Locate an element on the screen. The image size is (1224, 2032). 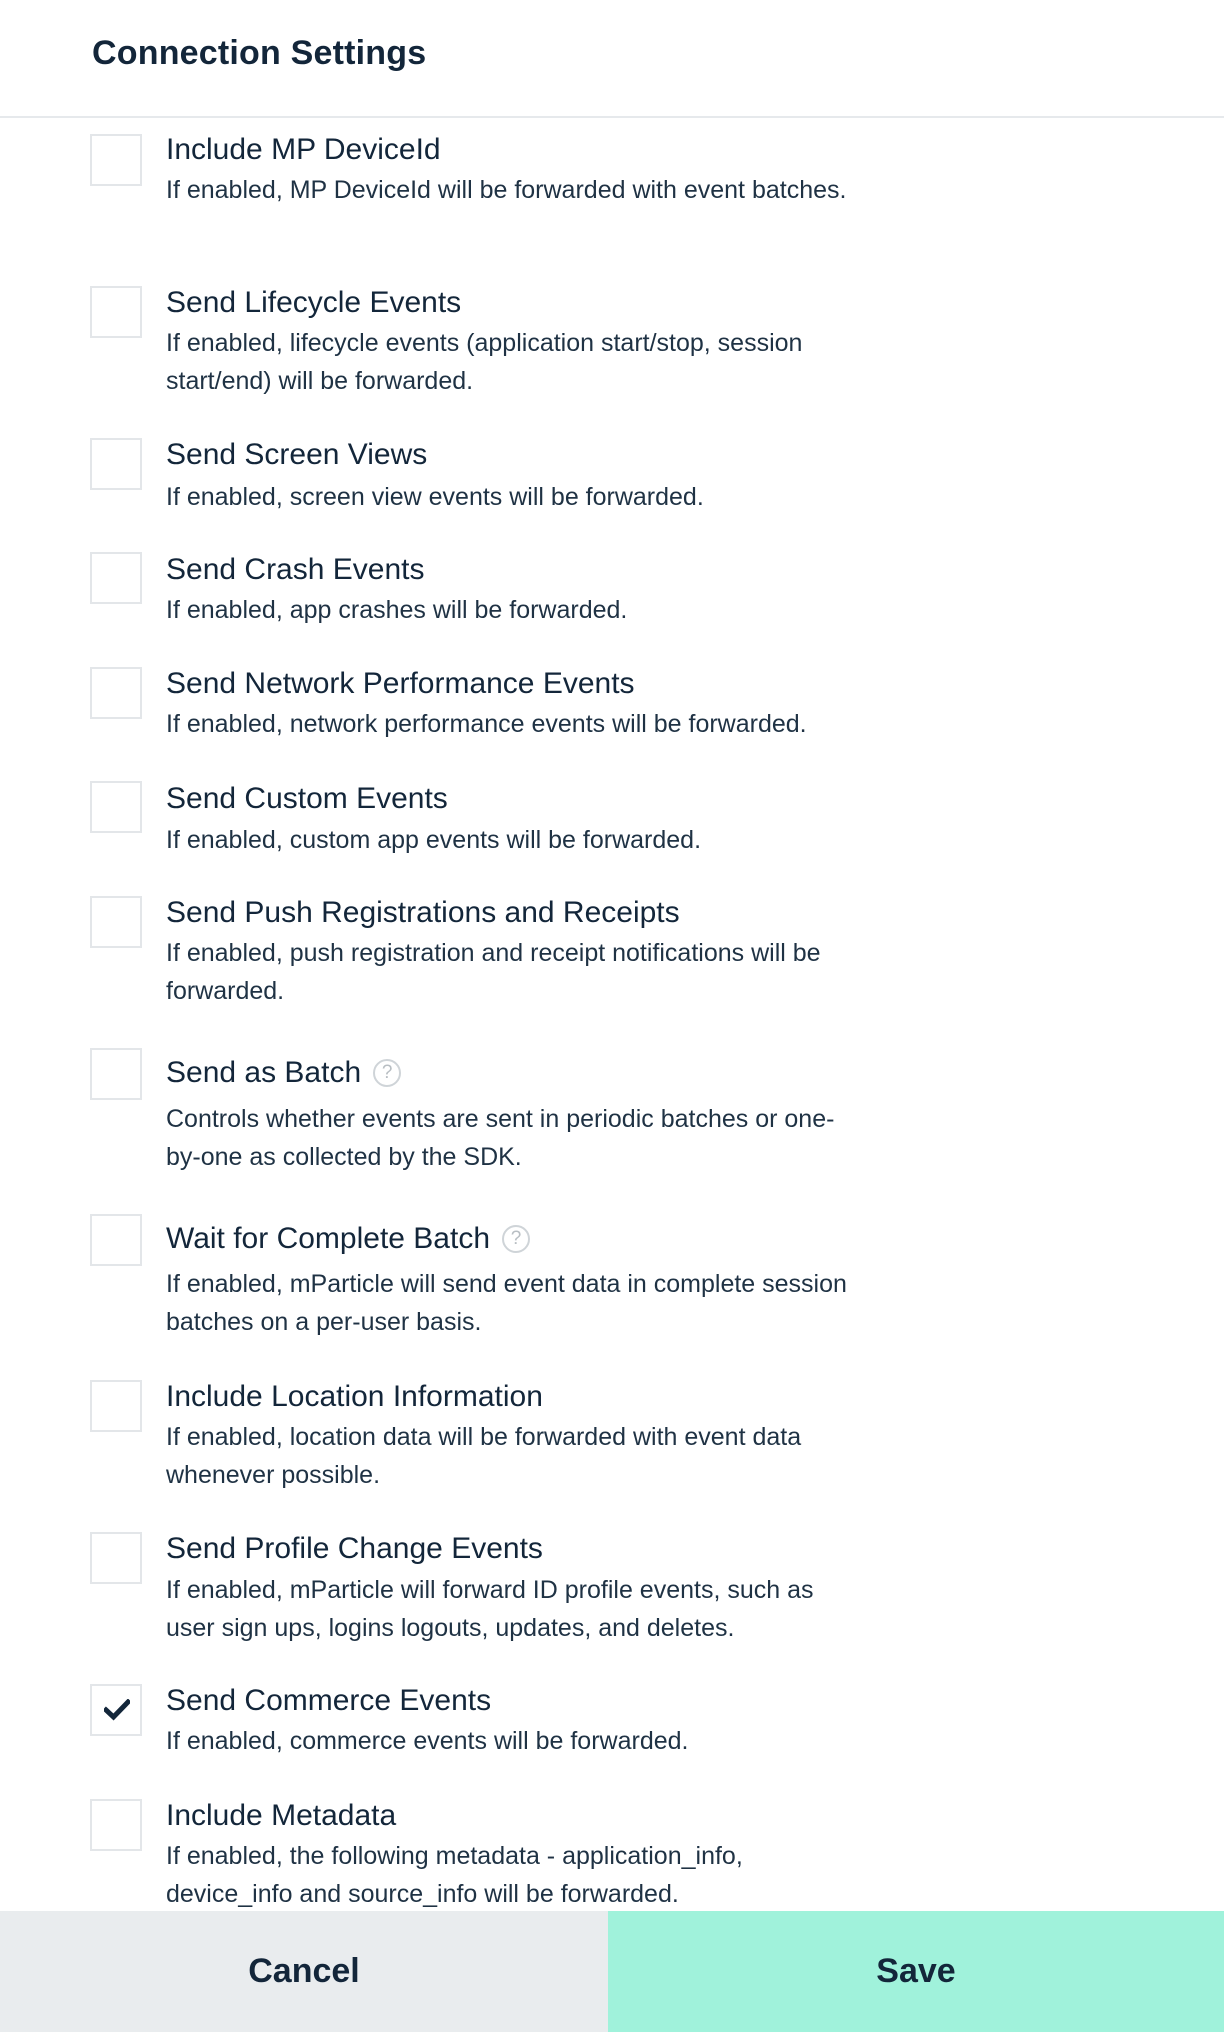
modal-footer: Cancel Save is located at coordinates (612, 1971).